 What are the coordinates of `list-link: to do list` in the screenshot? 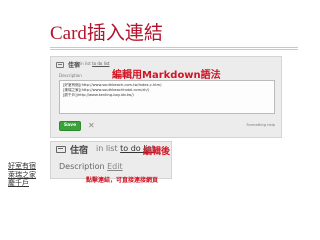 It's located at (100, 63).